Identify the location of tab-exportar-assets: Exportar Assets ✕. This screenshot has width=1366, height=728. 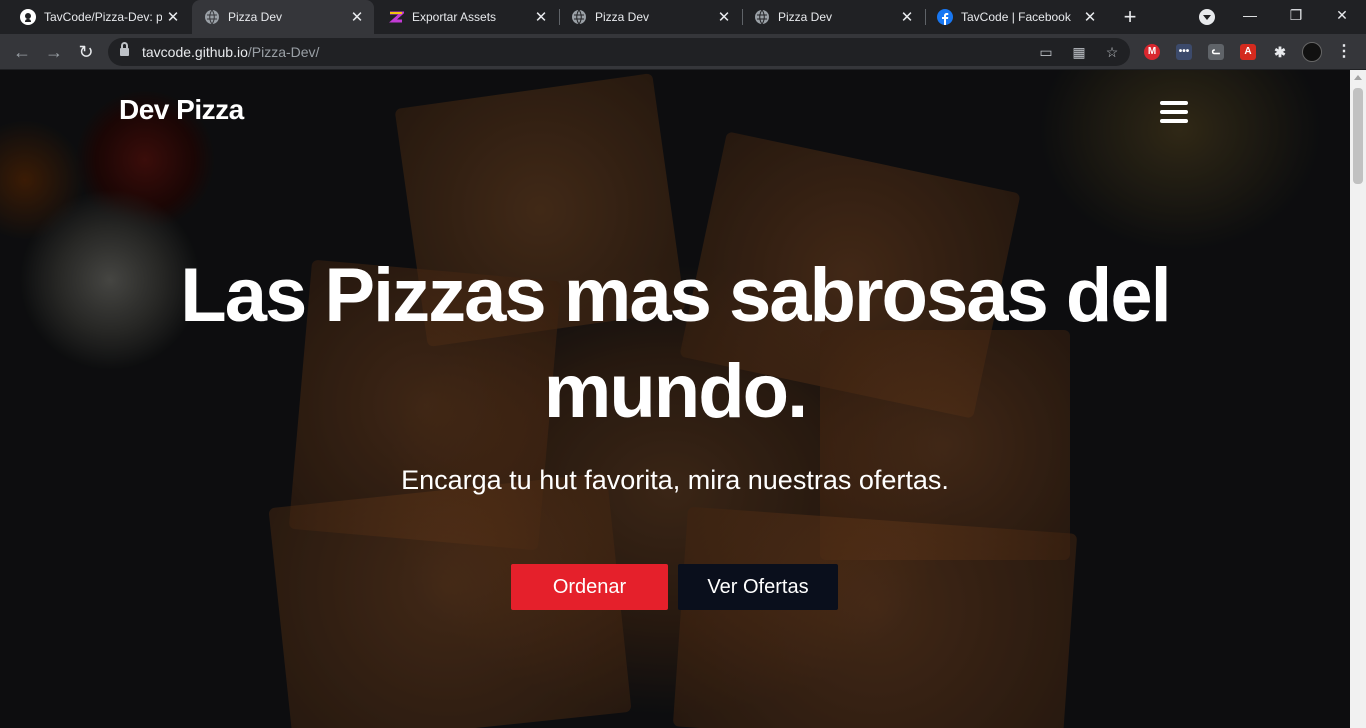
(467, 17).